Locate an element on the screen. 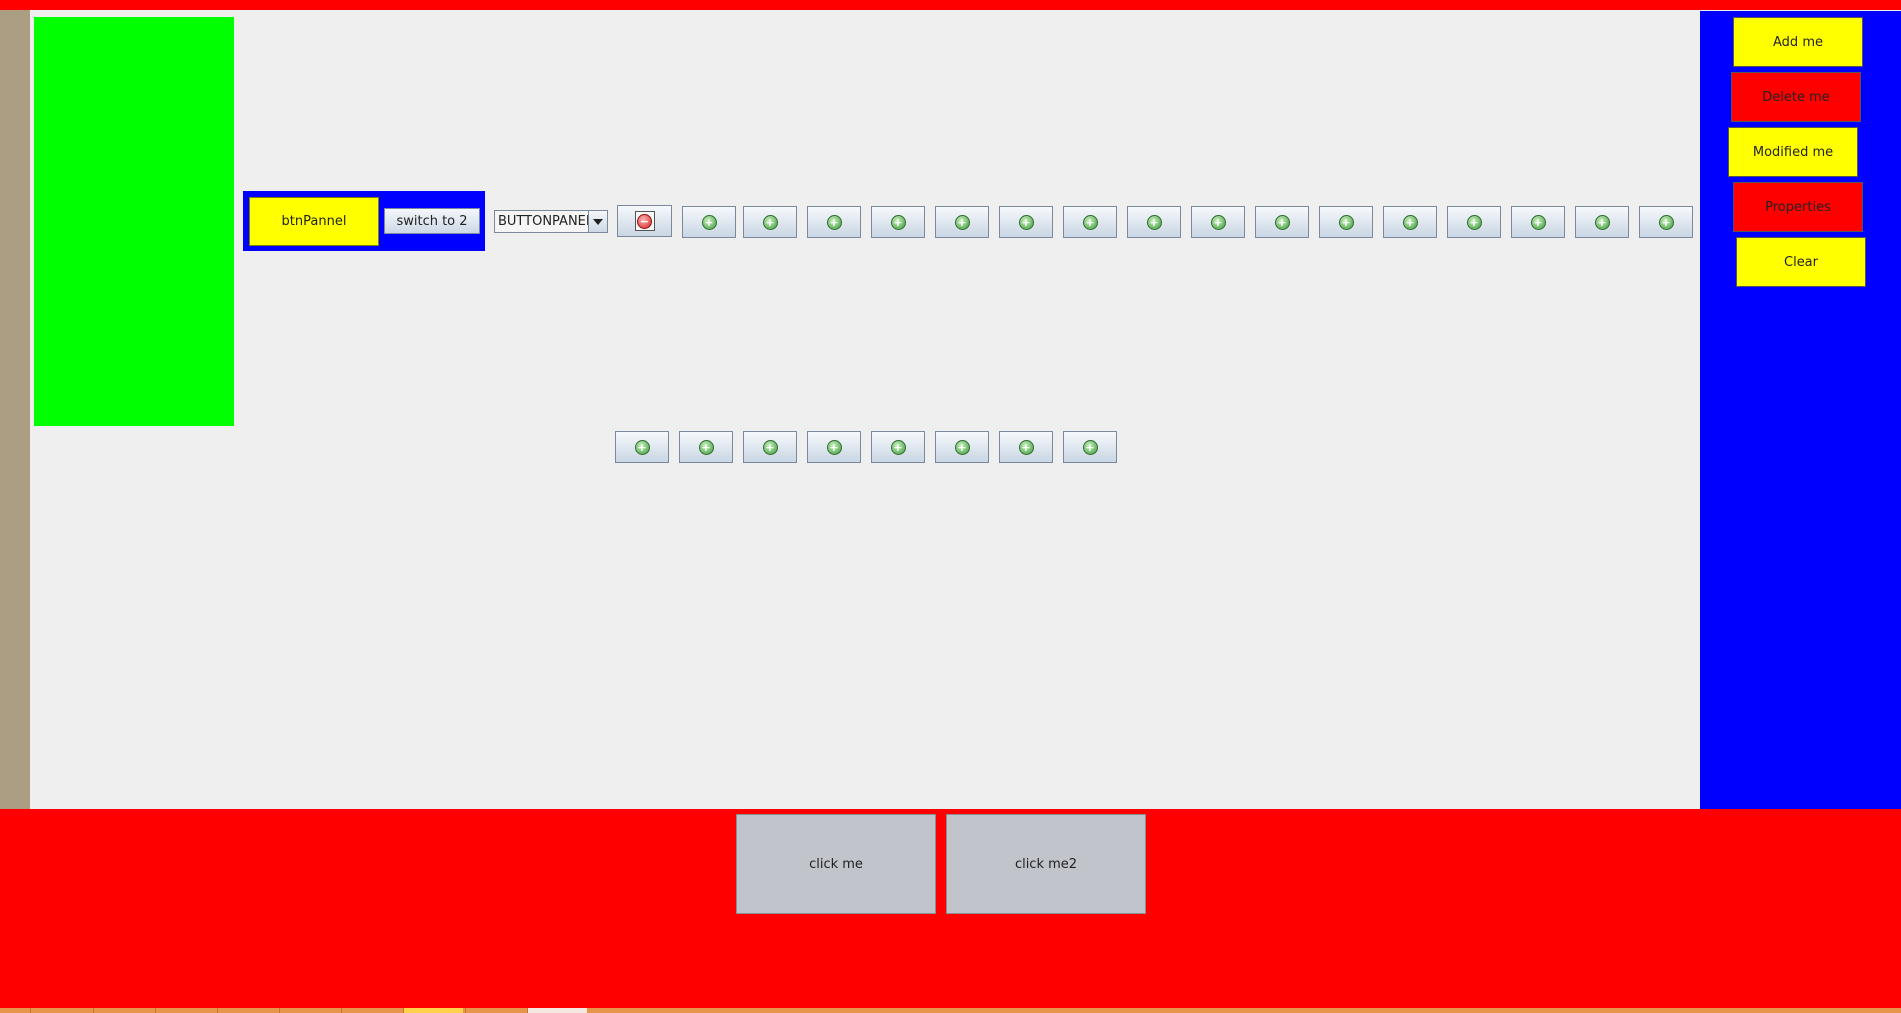  modified-me-button: Modified me is located at coordinates (1793, 152).